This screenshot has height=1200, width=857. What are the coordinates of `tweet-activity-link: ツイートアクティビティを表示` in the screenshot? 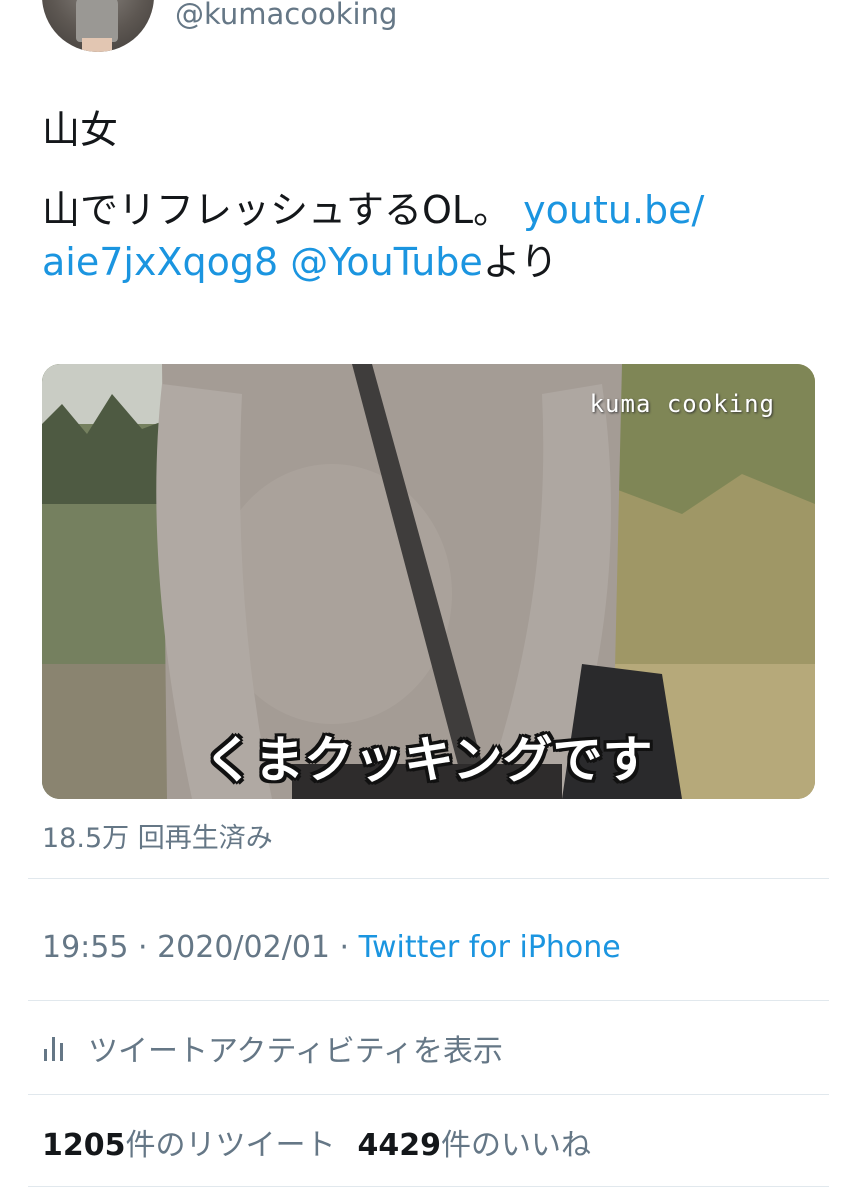 It's located at (272, 1048).